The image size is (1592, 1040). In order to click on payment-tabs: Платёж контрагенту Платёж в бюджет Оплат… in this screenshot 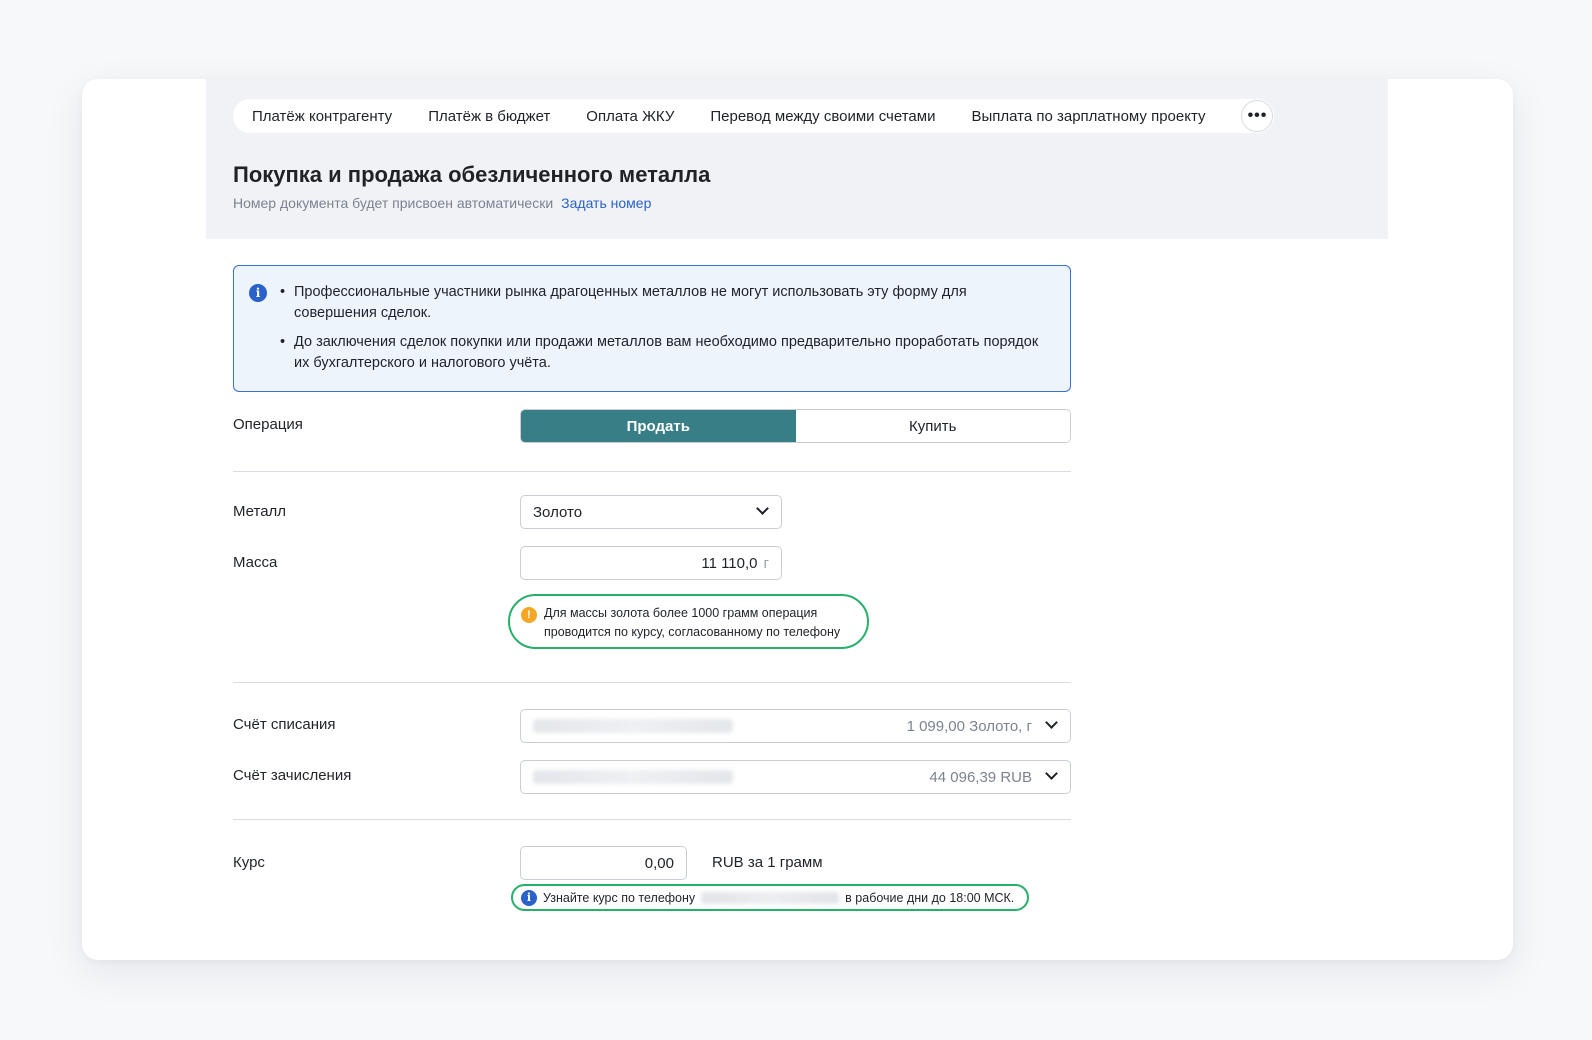, I will do `click(754, 116)`.